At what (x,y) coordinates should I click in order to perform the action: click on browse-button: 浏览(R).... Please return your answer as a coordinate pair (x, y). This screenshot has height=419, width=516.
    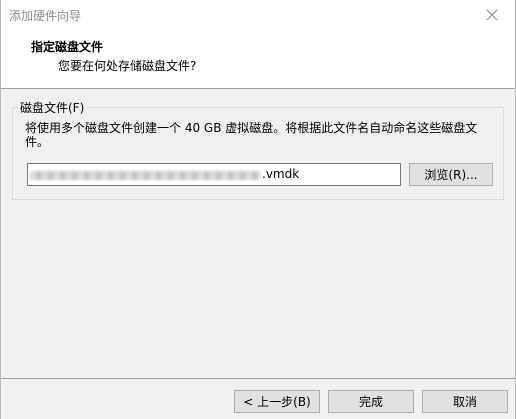
    Looking at the image, I should click on (451, 174).